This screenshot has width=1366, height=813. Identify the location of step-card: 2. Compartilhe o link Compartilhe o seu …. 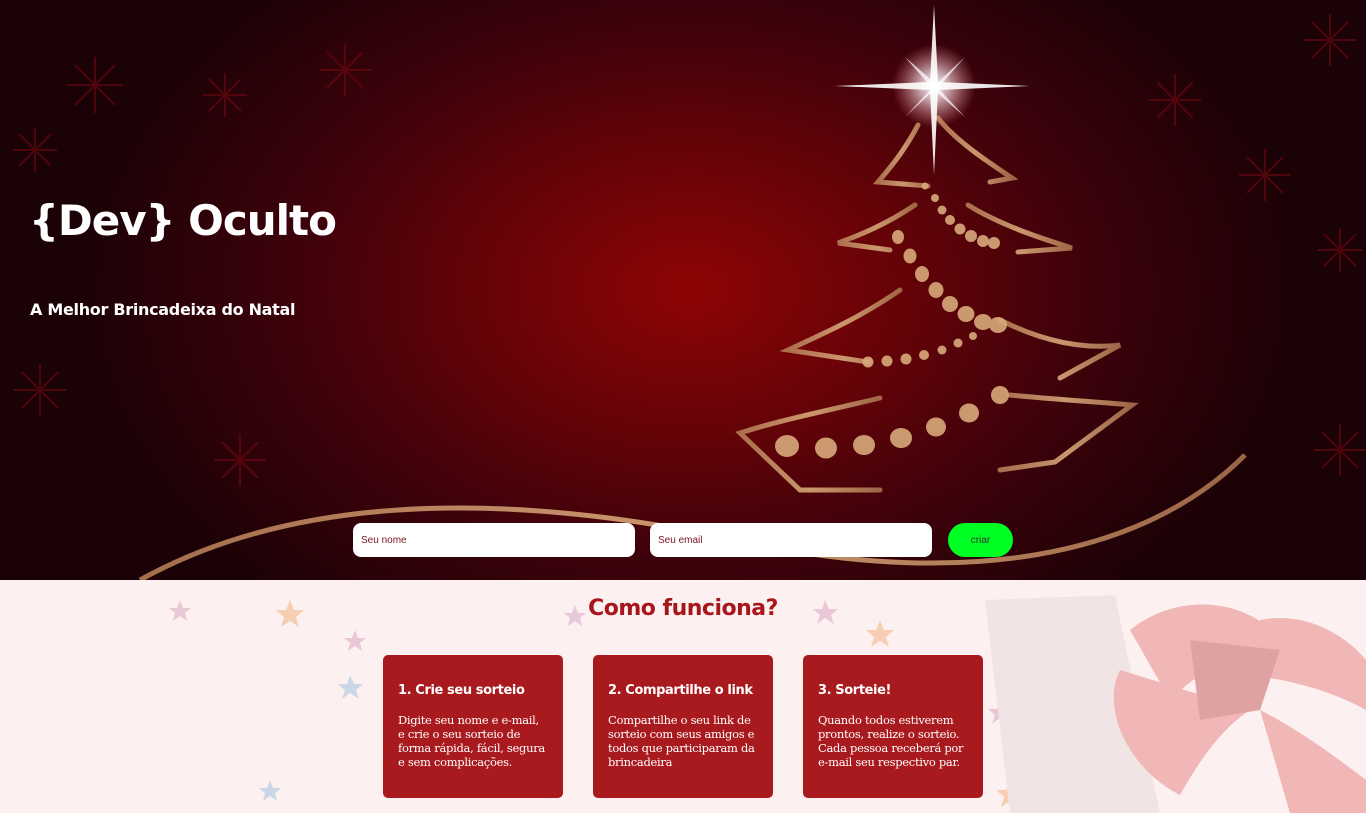
(683, 726).